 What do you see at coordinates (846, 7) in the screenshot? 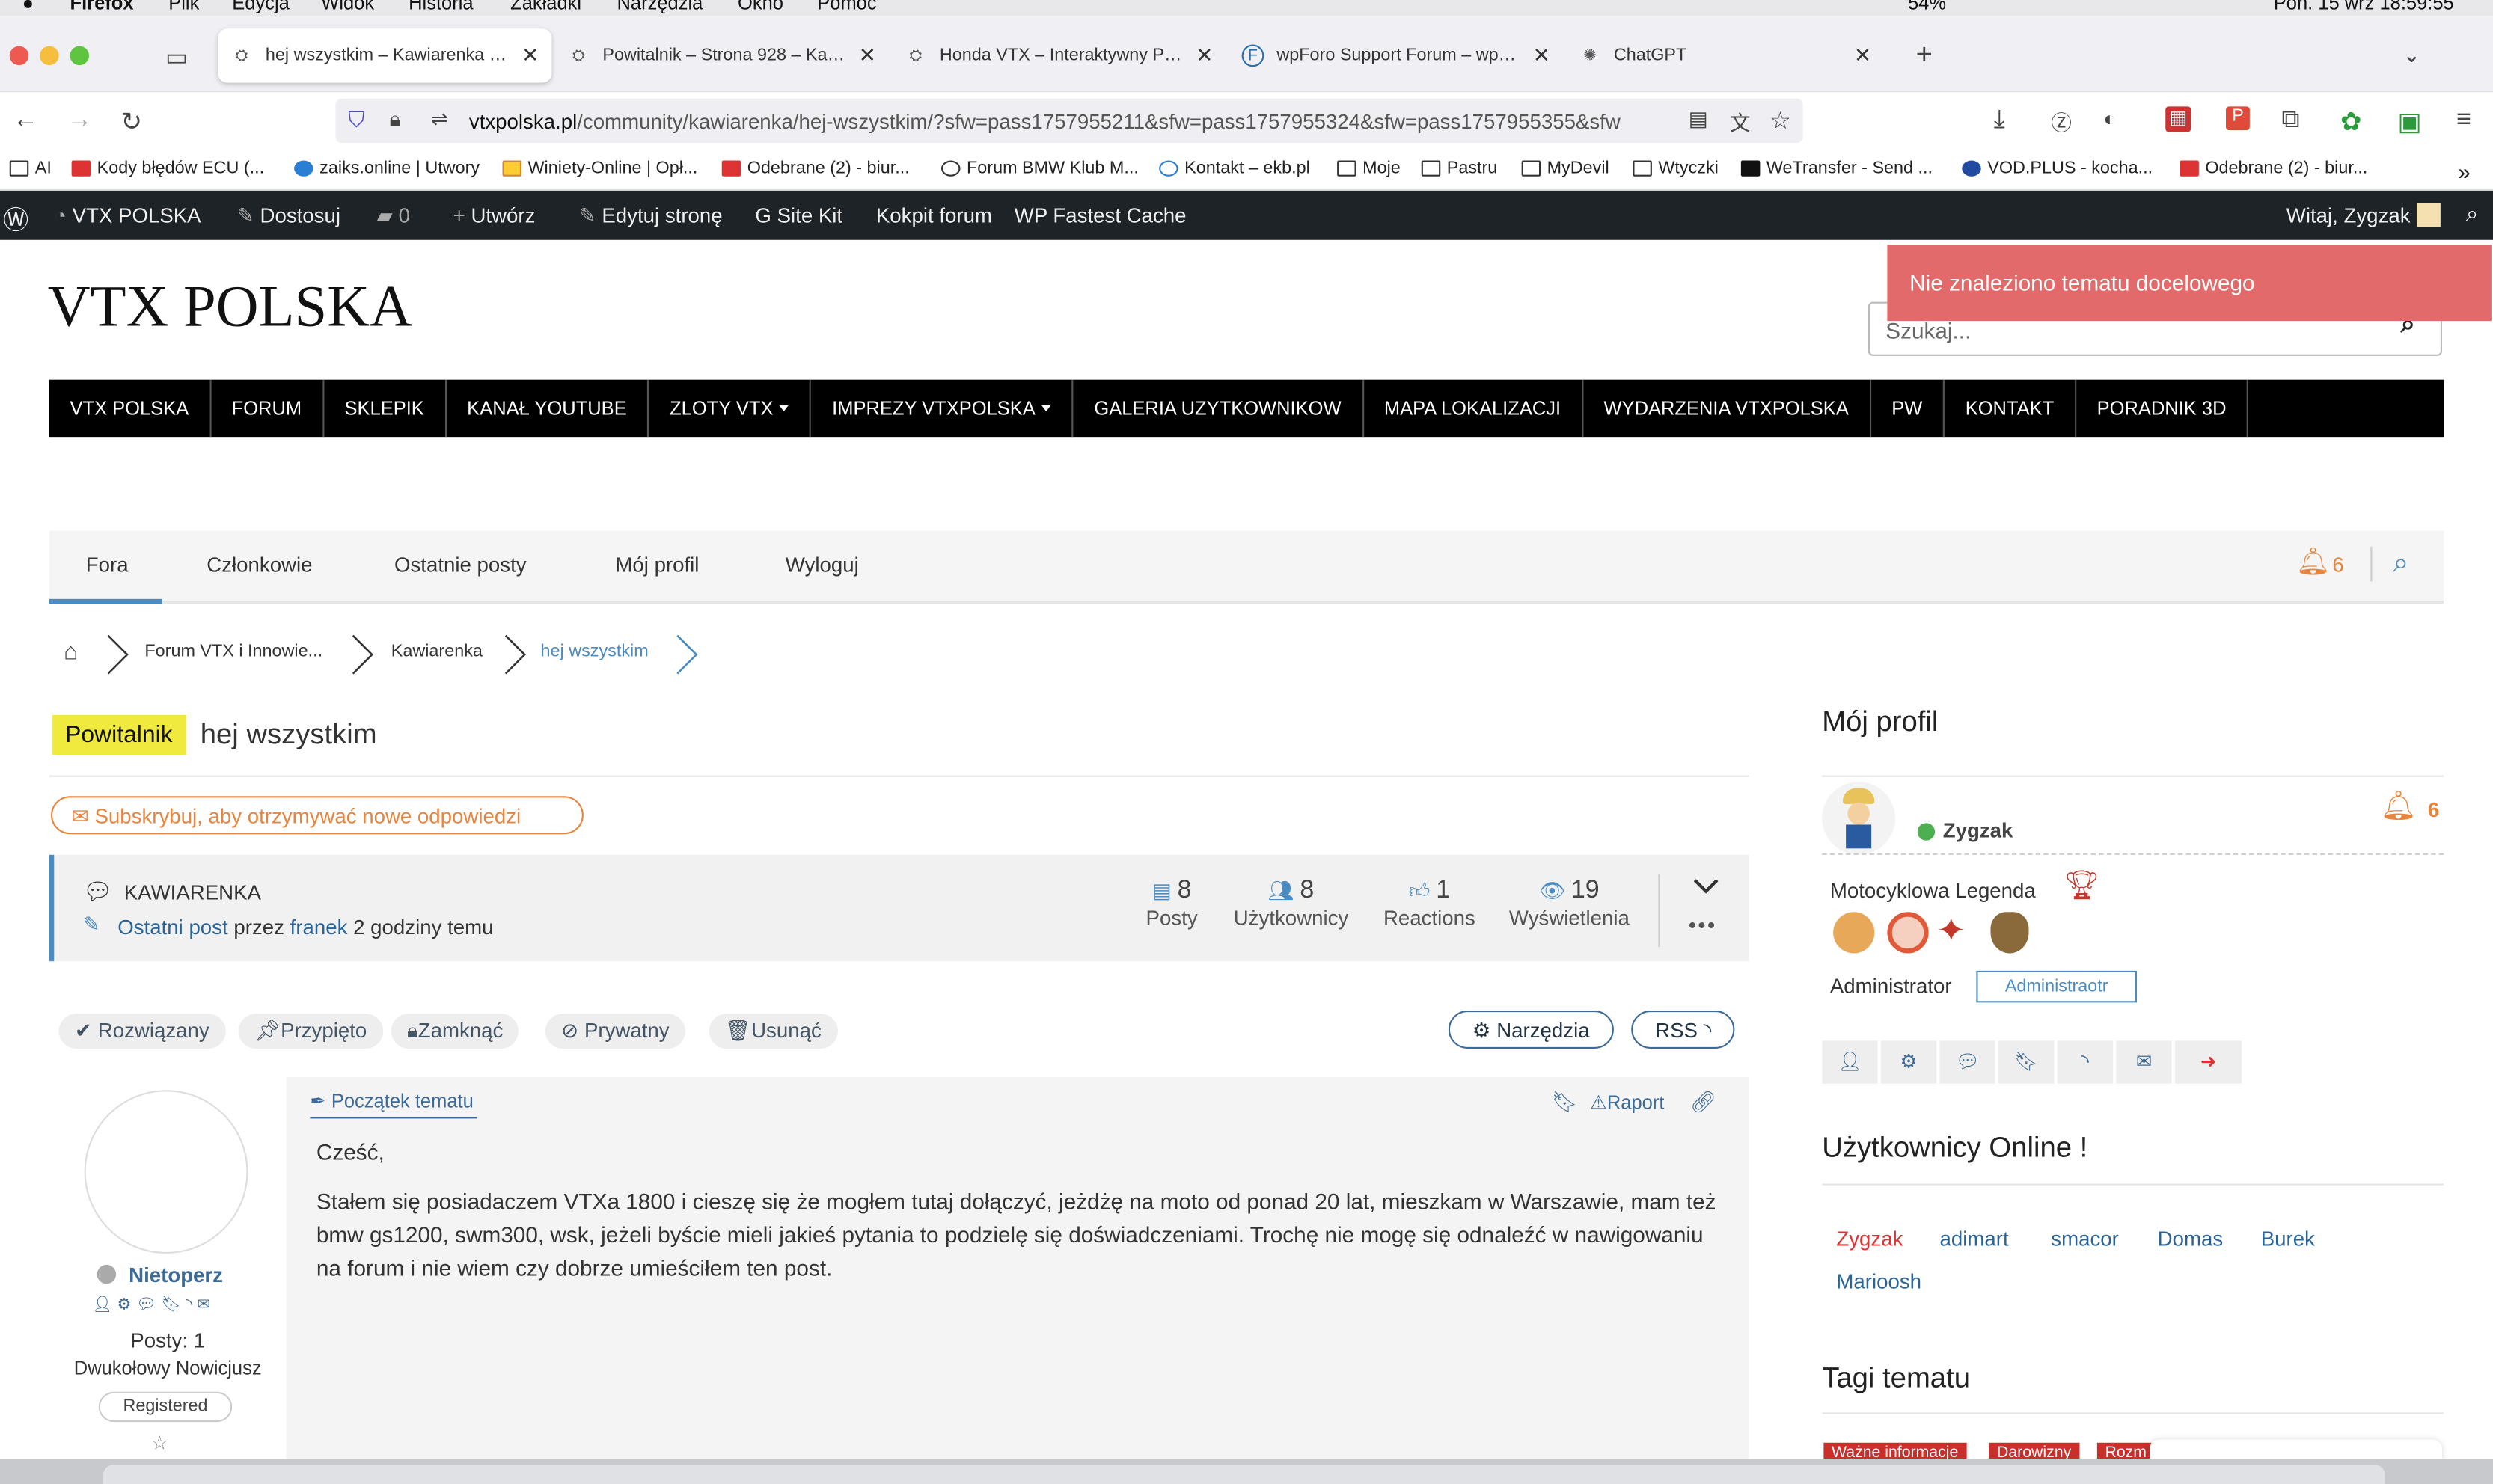
I see `menu-pomoc: Pomoc` at bounding box center [846, 7].